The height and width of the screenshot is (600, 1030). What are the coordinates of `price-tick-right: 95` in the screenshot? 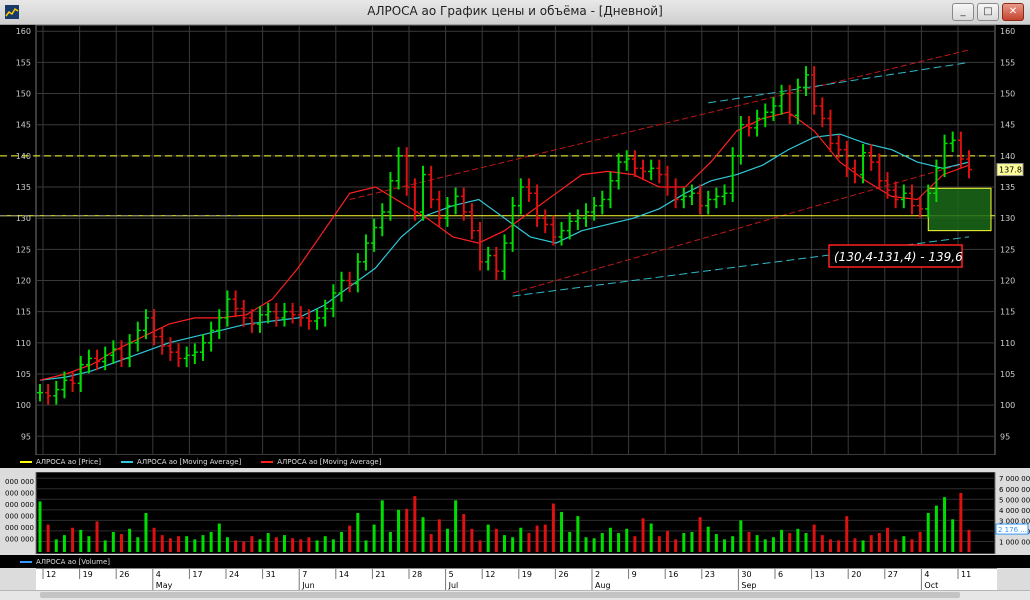 It's located at (1005, 436).